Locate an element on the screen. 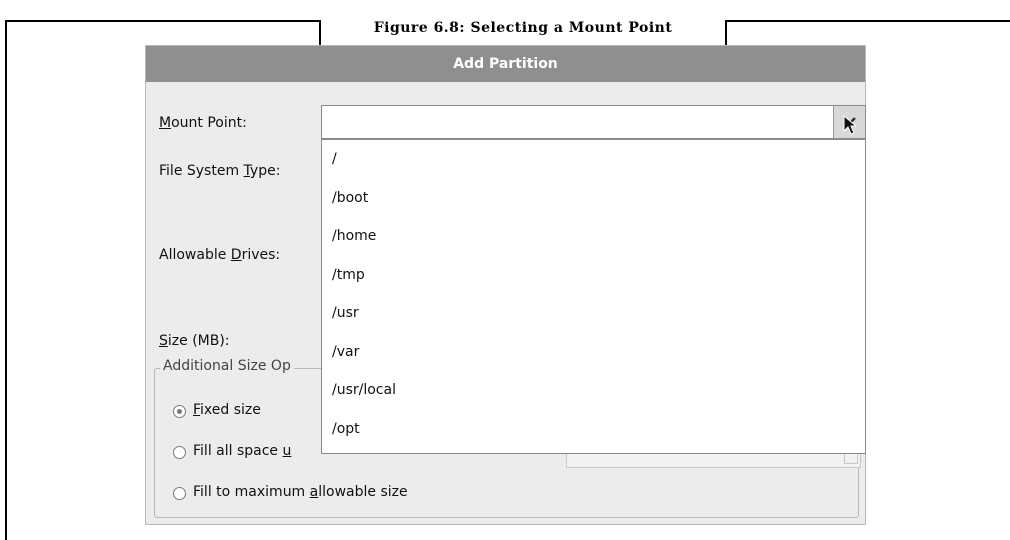 The width and height of the screenshot is (1010, 540). mnemonic: F is located at coordinates (197, 410).